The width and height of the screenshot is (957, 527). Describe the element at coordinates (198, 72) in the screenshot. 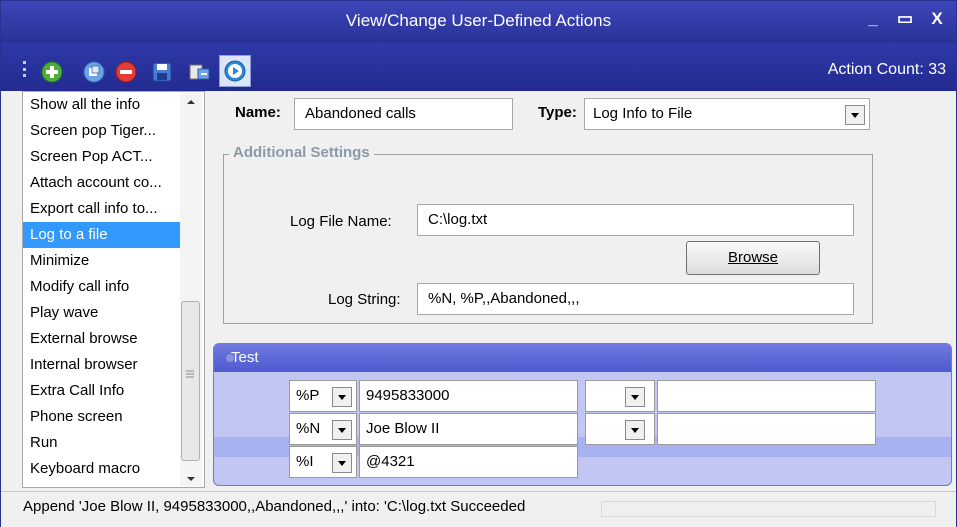

I see `export-icon` at that location.